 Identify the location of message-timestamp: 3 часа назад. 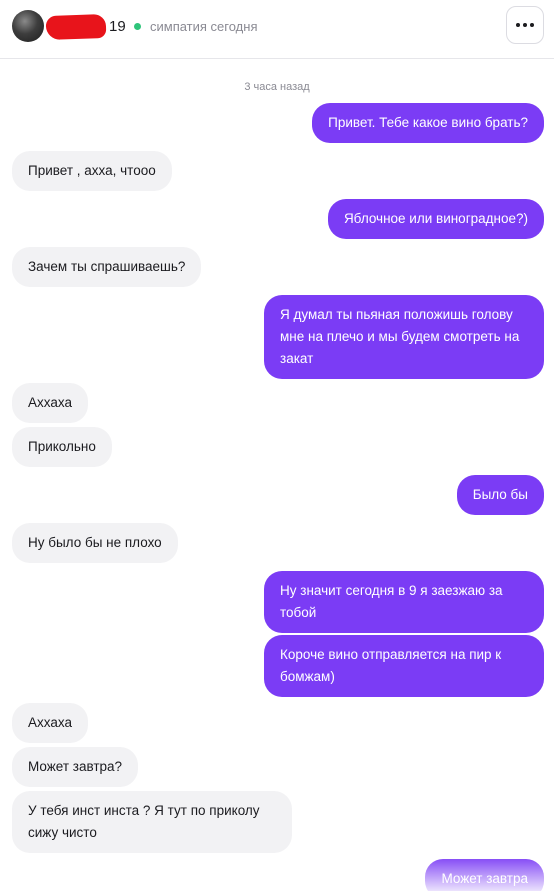
(277, 87).